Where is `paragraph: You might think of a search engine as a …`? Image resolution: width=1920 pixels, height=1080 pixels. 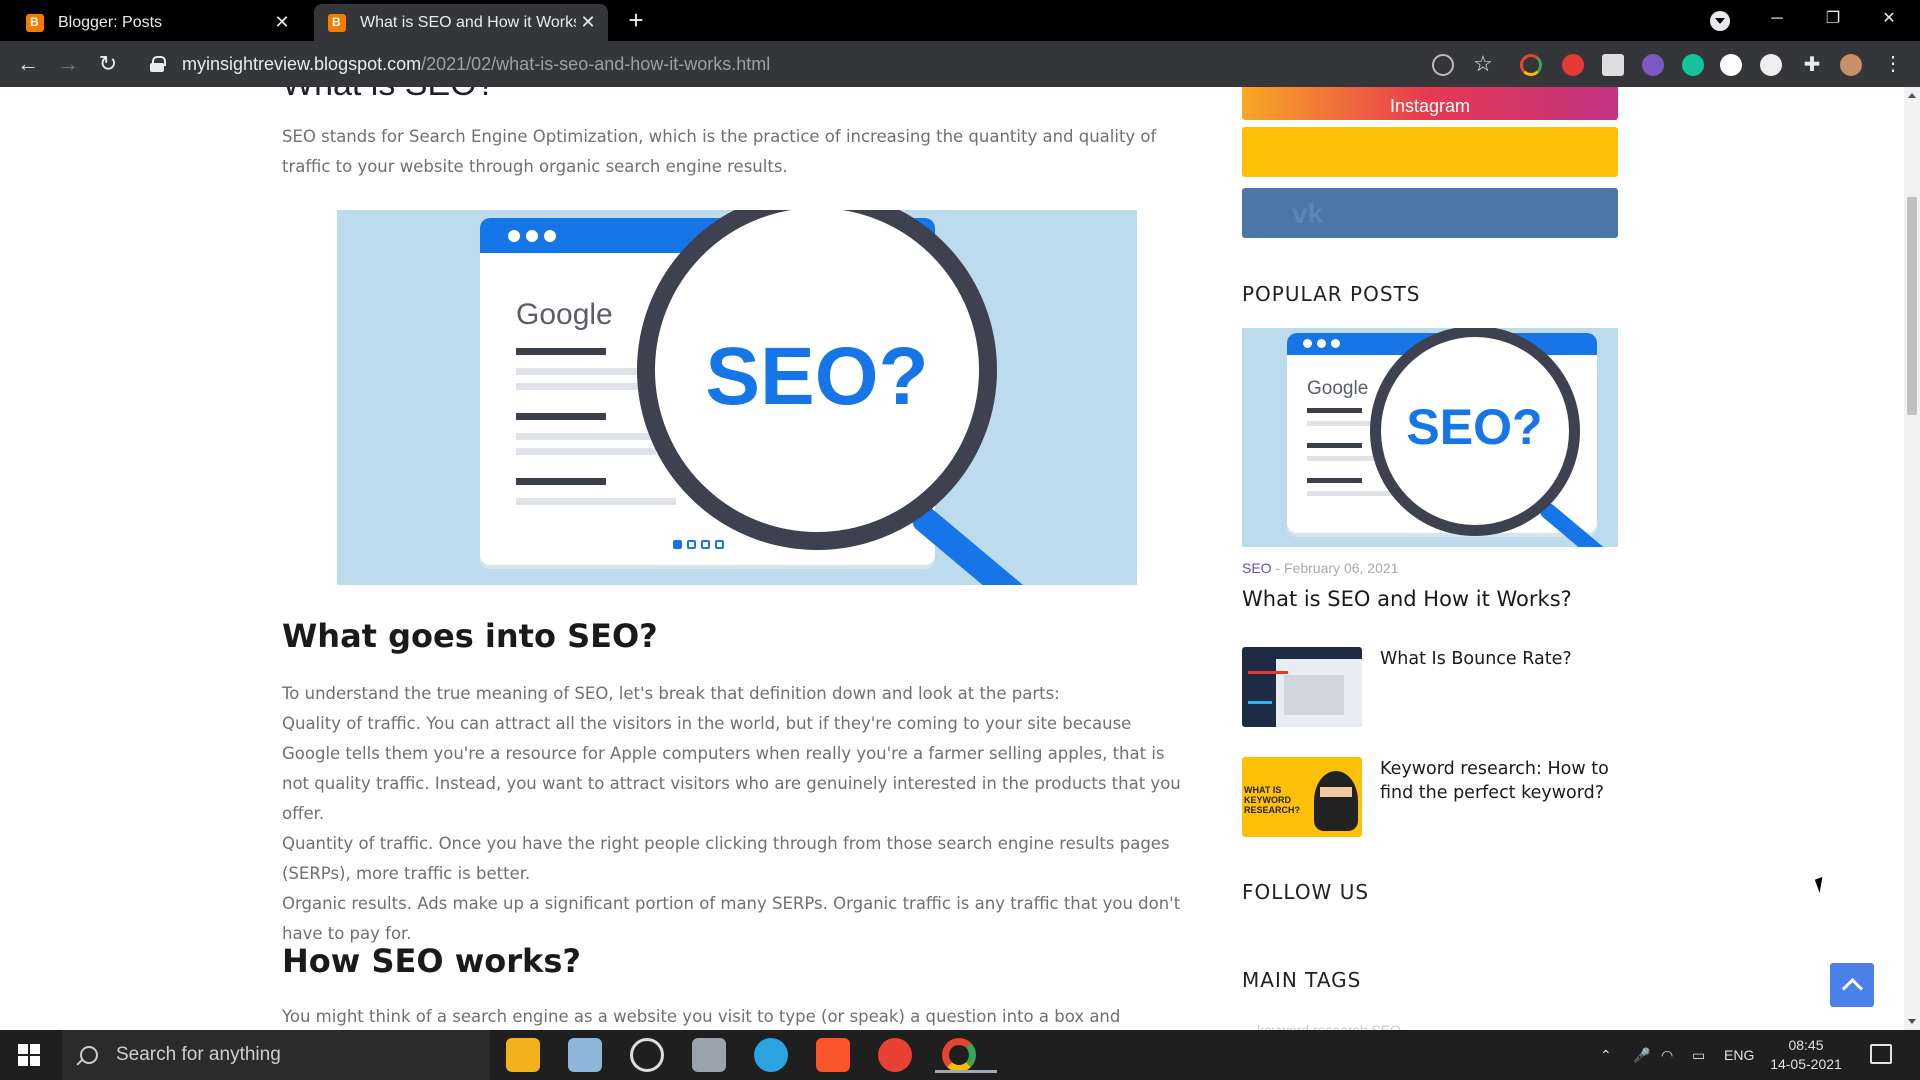 paragraph: You might think of a search engine as a … is located at coordinates (701, 1016).